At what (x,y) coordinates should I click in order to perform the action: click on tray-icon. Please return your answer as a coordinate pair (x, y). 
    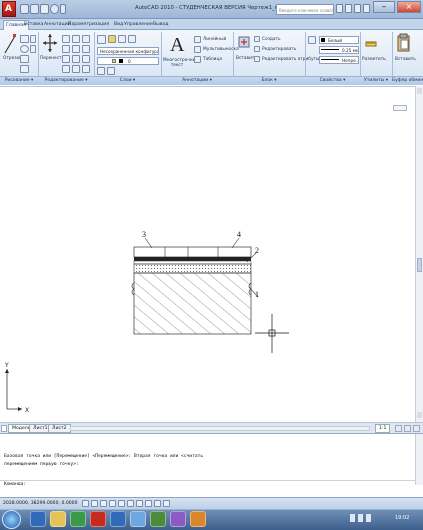
    Looking at the image, I should click on (352, 518).